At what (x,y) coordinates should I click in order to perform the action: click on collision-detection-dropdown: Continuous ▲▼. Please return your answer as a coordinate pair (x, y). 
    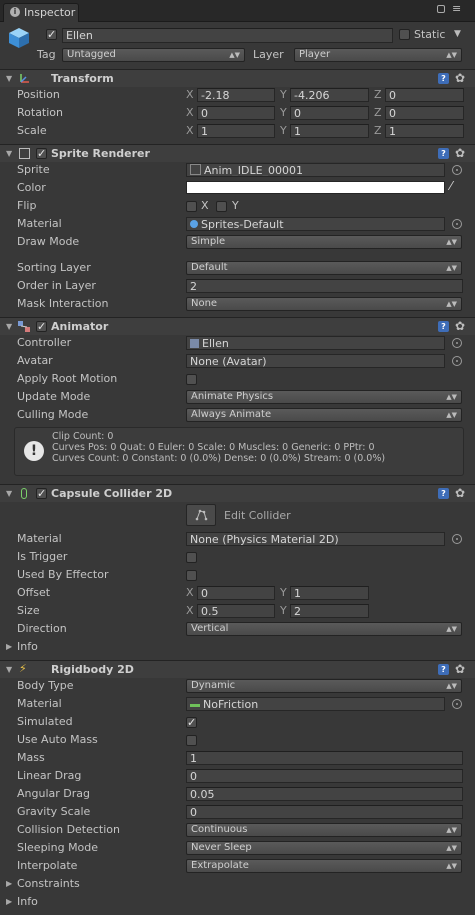
    Looking at the image, I should click on (324, 830).